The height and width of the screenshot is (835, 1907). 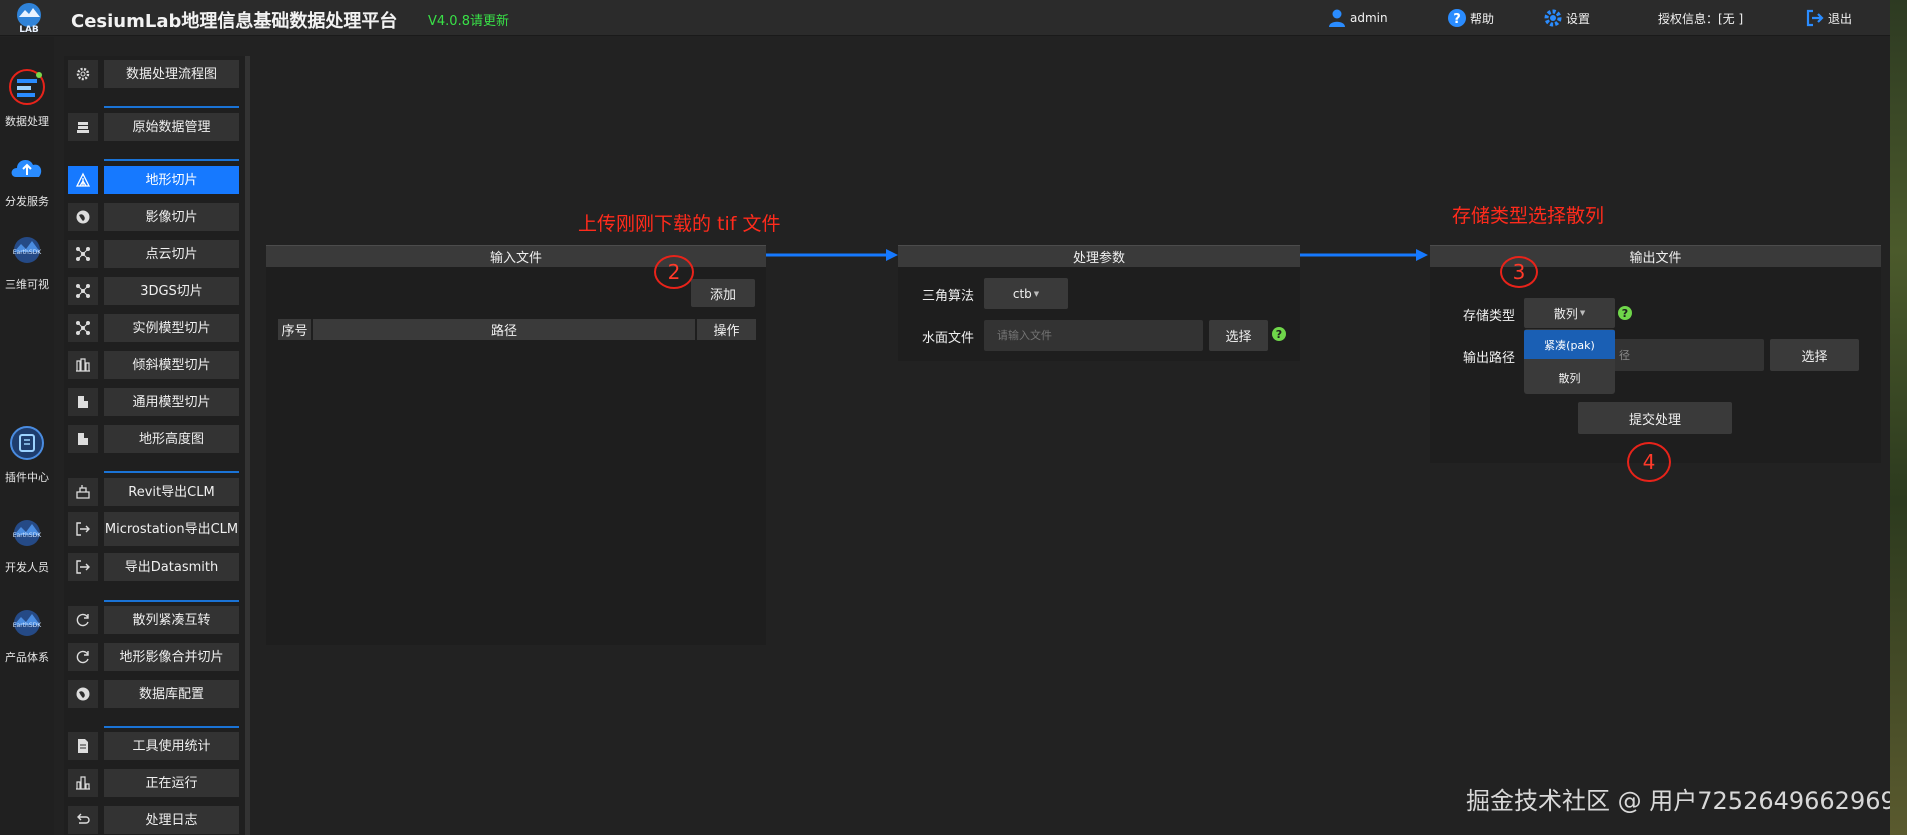 What do you see at coordinates (153, 291) in the screenshot?
I see `sidebar-item-3dgs-tiling: 3DGS切片` at bounding box center [153, 291].